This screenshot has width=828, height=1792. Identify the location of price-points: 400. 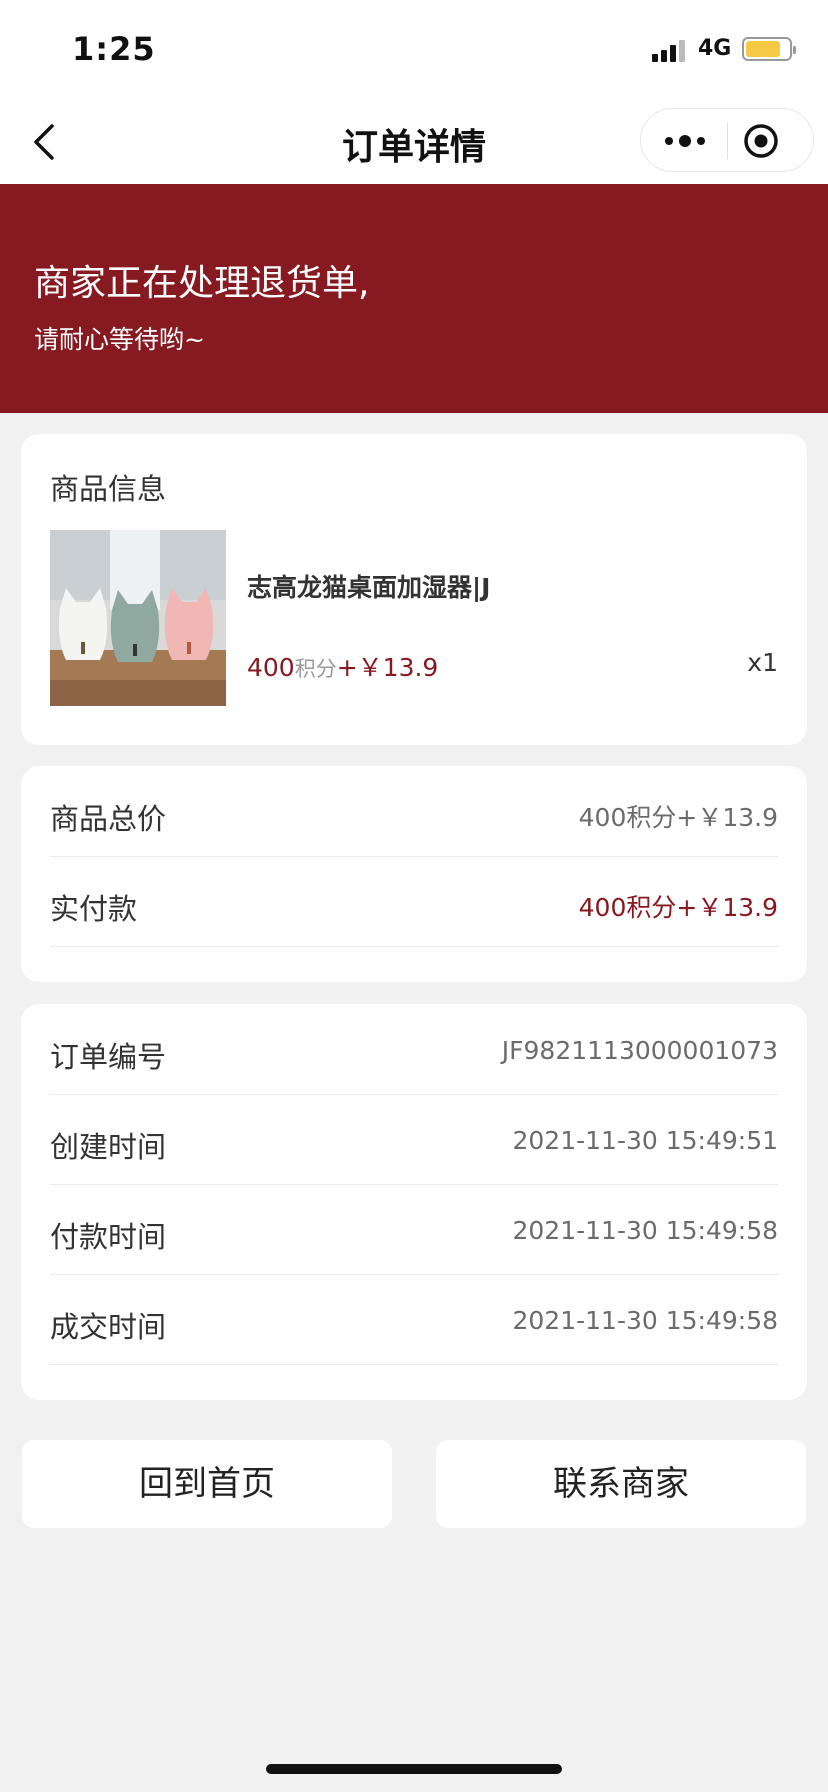
(271, 667).